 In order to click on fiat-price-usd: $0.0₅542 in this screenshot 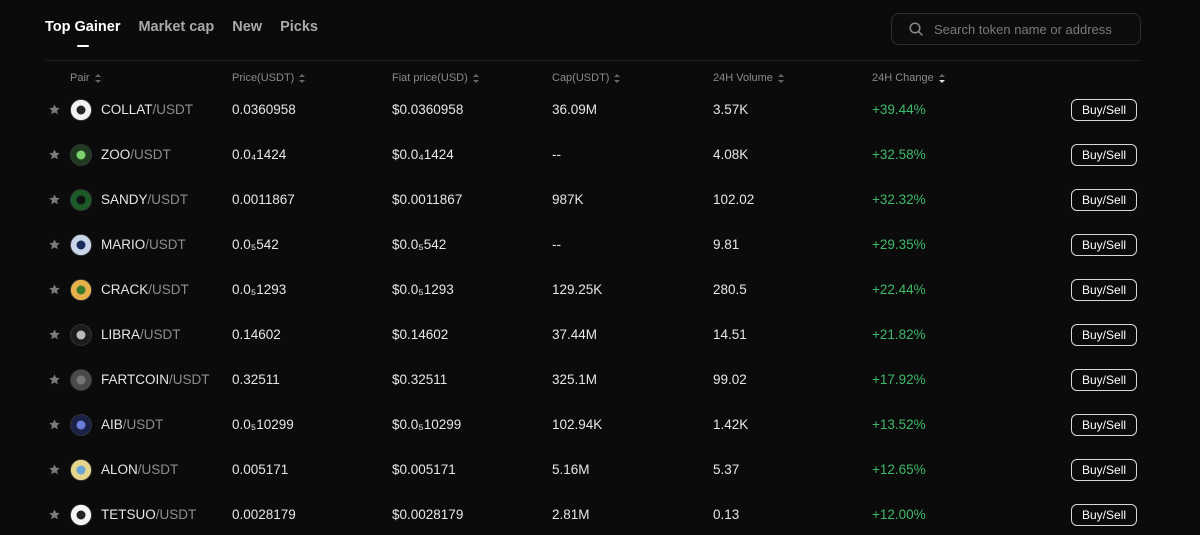, I will do `click(419, 244)`.